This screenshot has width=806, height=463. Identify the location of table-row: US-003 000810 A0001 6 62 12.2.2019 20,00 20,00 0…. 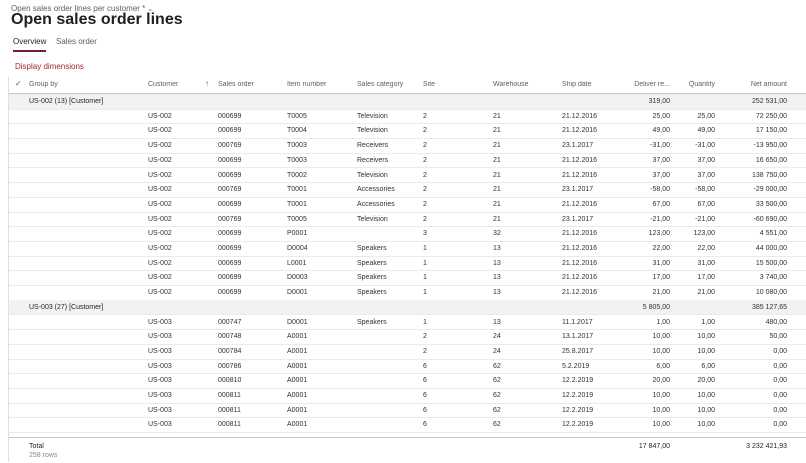
(407, 381).